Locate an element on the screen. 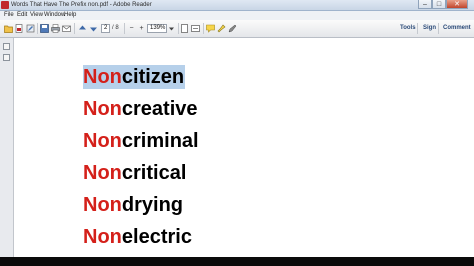  attachments-icon is located at coordinates (6, 57).